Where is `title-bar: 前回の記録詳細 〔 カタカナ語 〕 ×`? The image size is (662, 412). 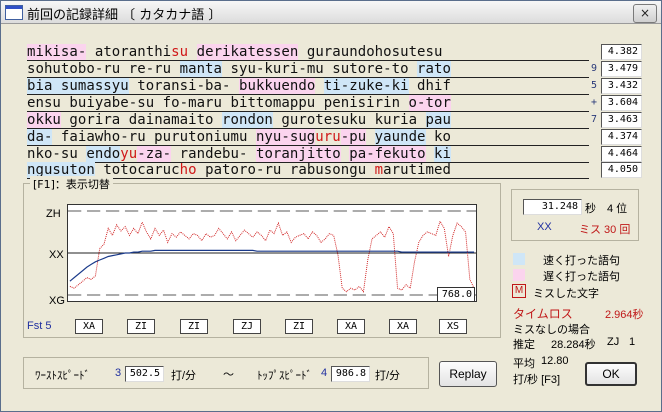
title-bar: 前回の記録詳細 〔 カタカナ語 〕 × is located at coordinates (331, 12).